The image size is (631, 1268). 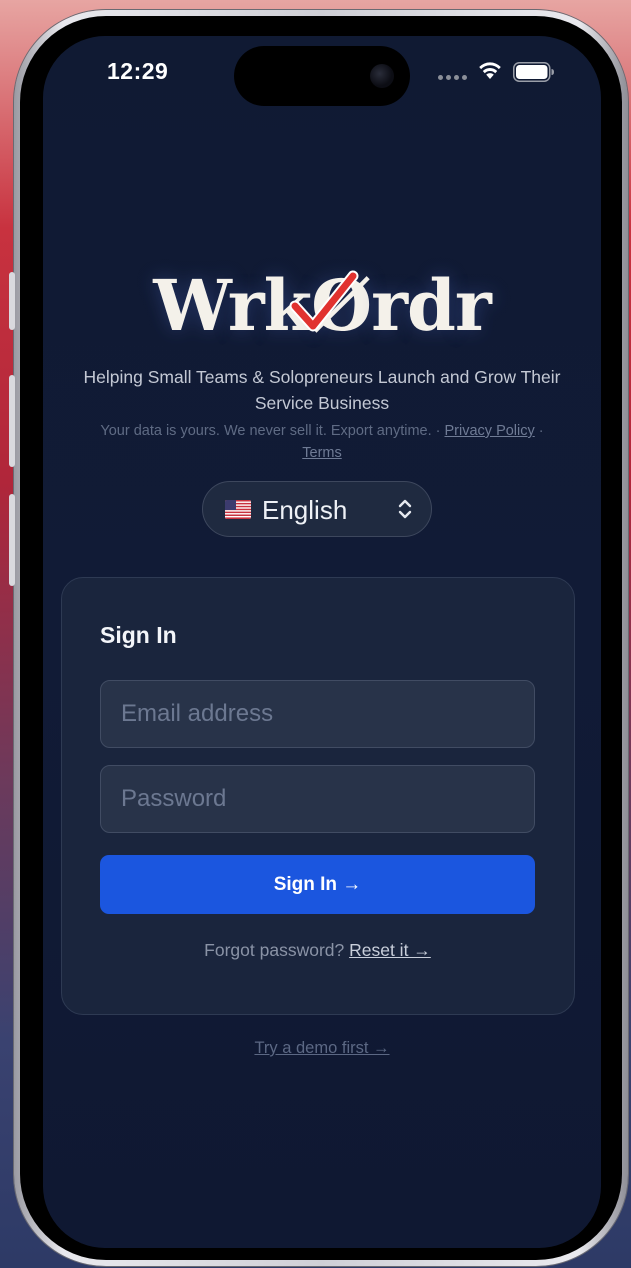 What do you see at coordinates (490, 70) in the screenshot?
I see `wifi-icon` at bounding box center [490, 70].